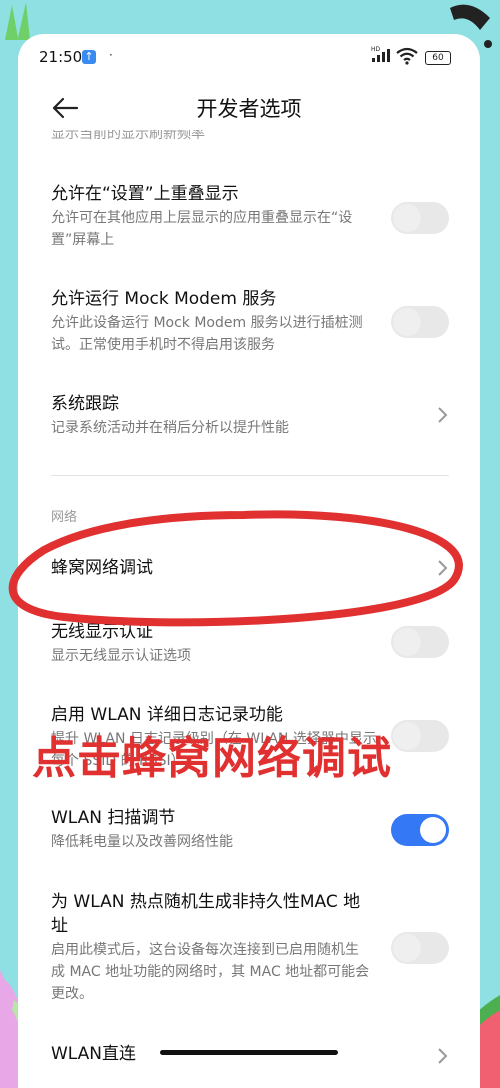 This screenshot has height=1088, width=500. Describe the element at coordinates (216, 829) in the screenshot. I see `list-item-wlan-scan-throttling: WLAN 扫描调节 降低耗电量以及改善网络性能` at that location.